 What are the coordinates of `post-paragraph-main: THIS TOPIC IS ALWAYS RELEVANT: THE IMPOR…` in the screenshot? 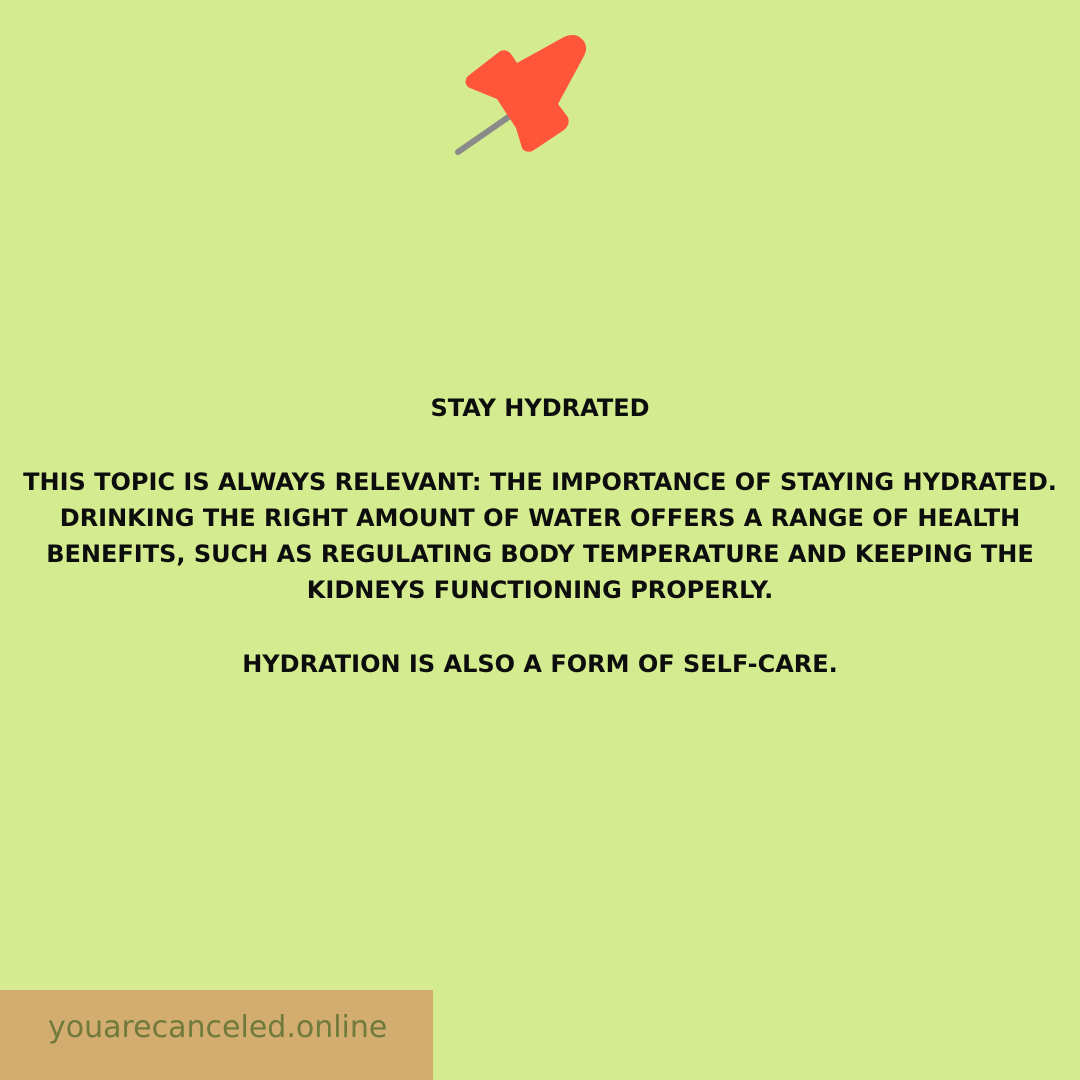 It's located at (540, 536).